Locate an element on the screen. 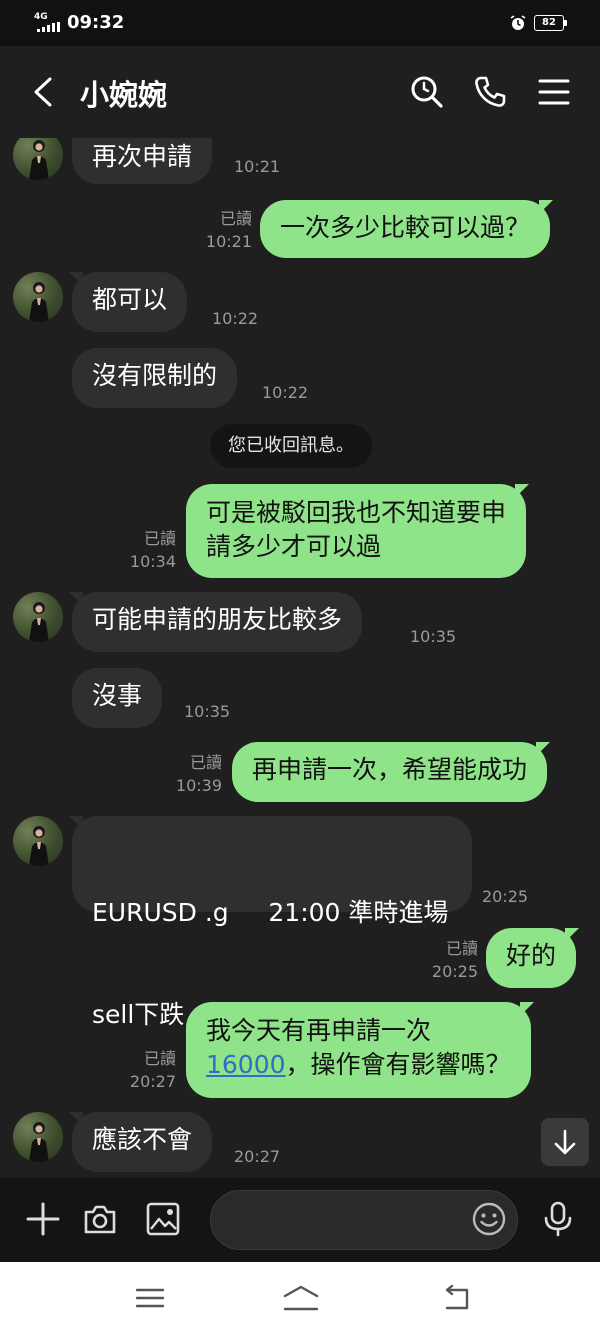 This screenshot has height=1333, width=600. battery-icon is located at coordinates (565, 23).